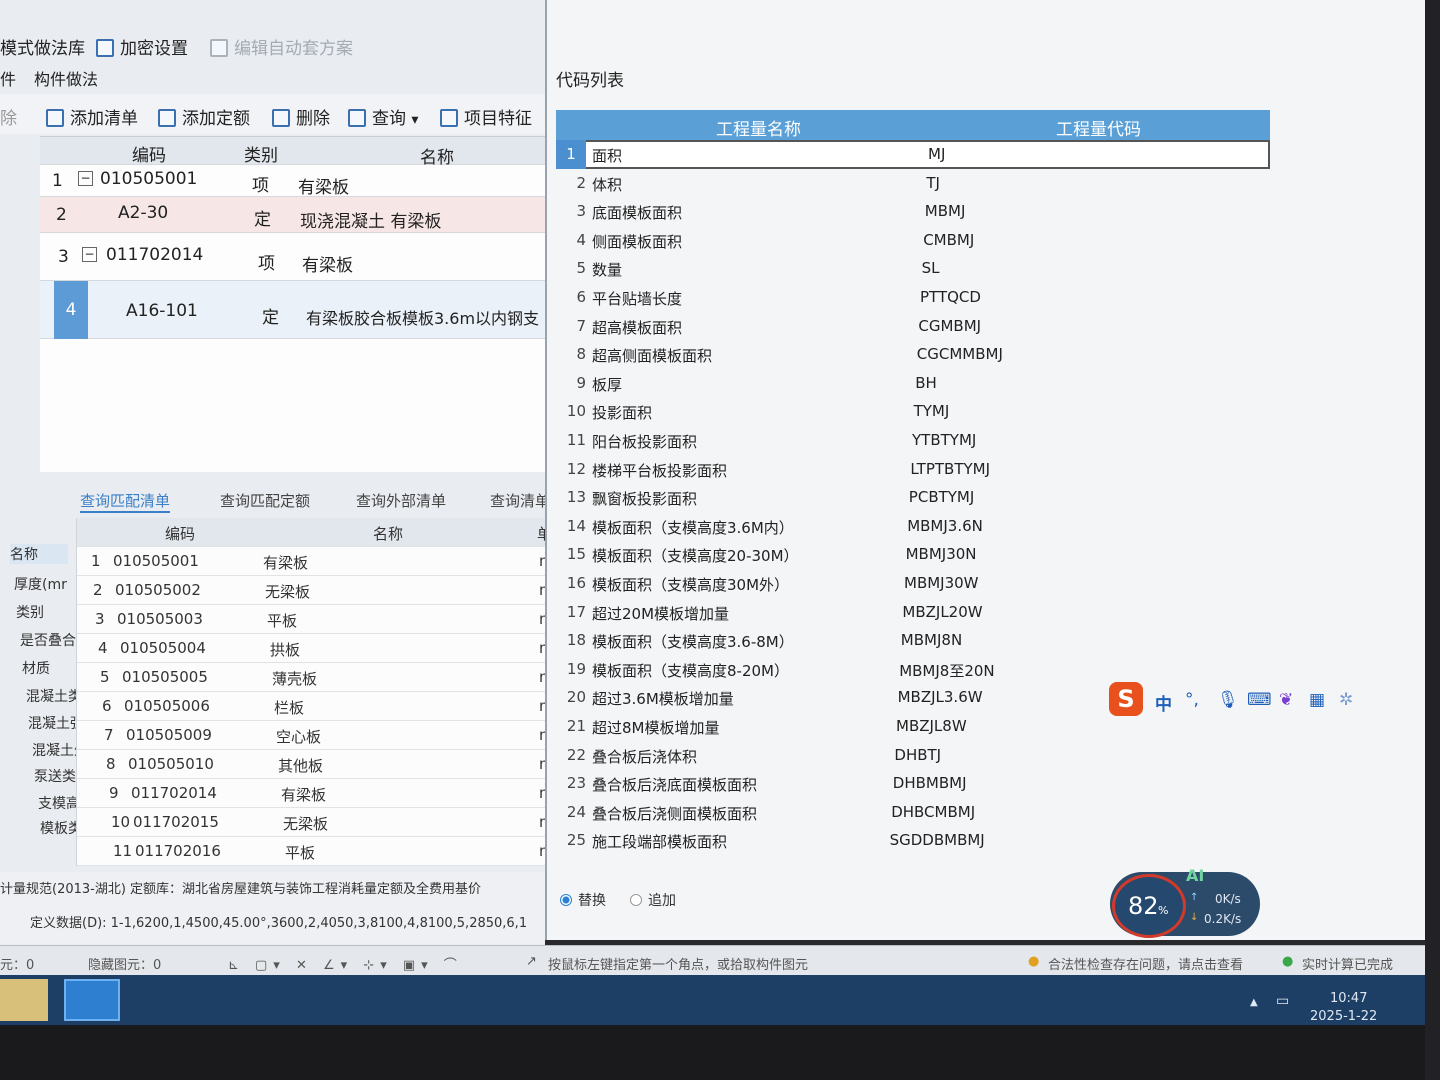 The width and height of the screenshot is (1440, 1080). Describe the element at coordinates (913, 383) in the screenshot. I see `code-row: 9 板厚 BH` at that location.